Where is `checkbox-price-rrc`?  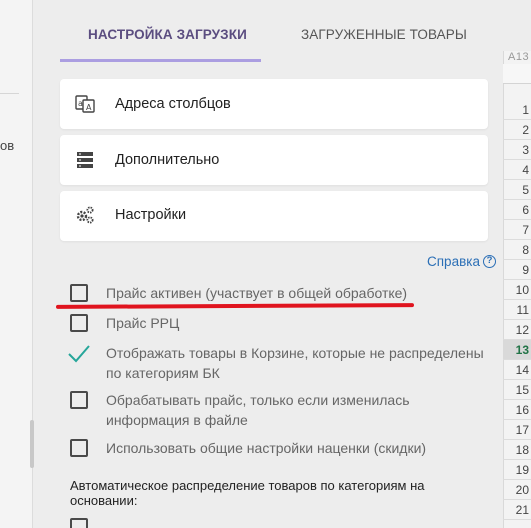 checkbox-price-rrc is located at coordinates (79, 323).